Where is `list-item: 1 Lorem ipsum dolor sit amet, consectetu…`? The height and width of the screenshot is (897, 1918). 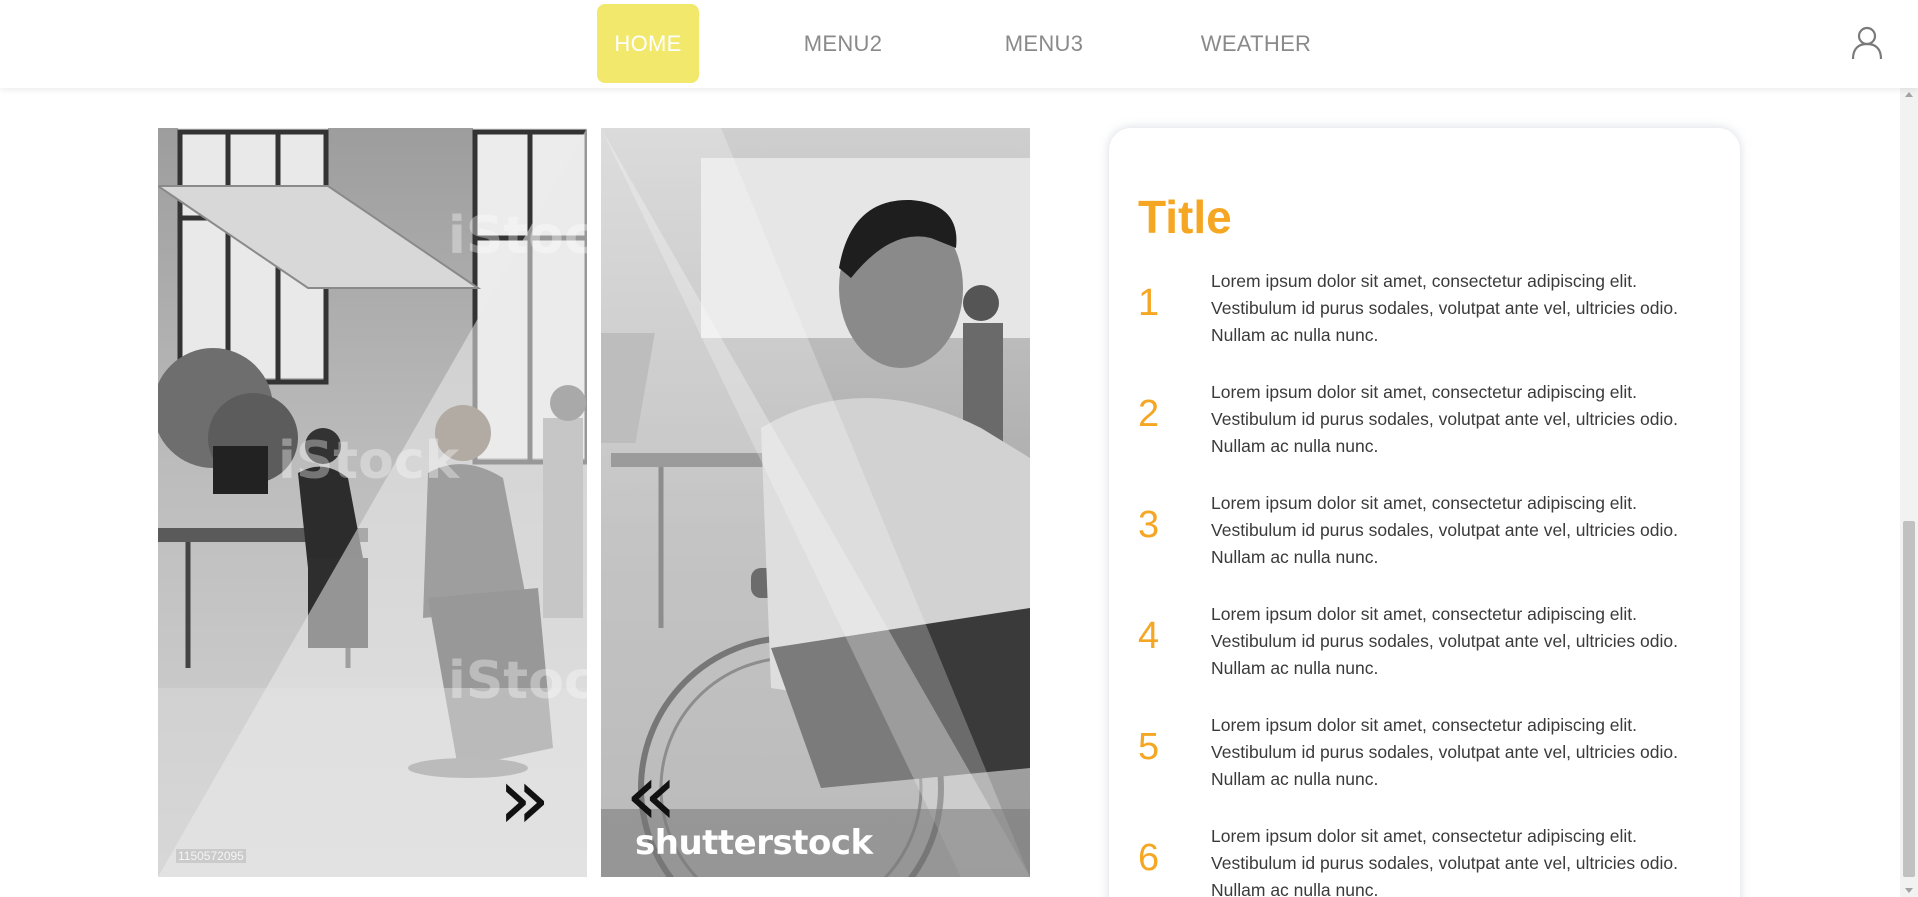
list-item: 1 Lorem ipsum dolor sit amet, consectetu… is located at coordinates (1424, 309).